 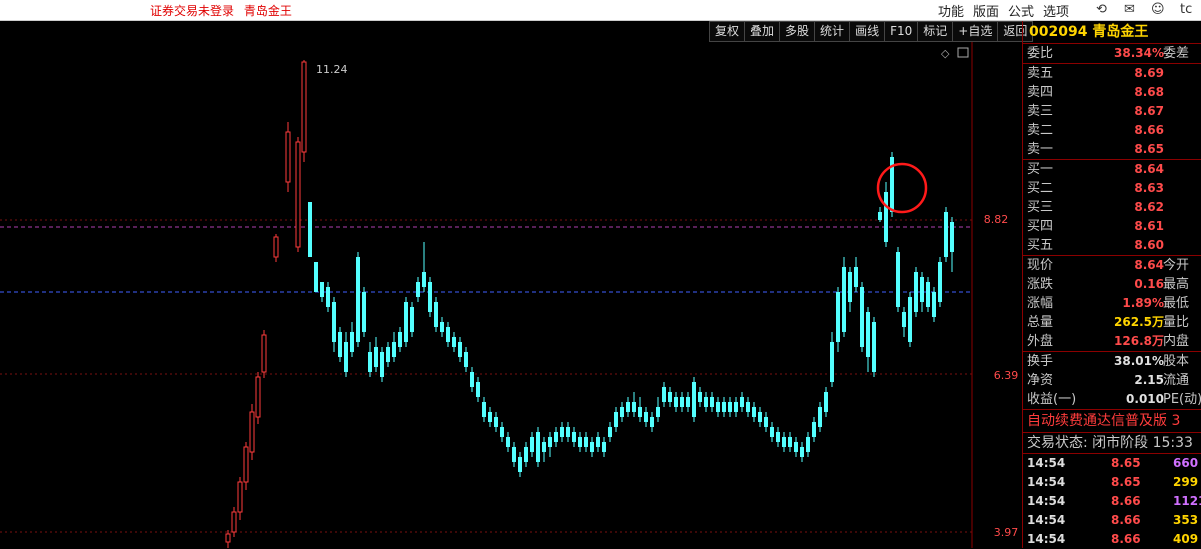 I want to click on highlight-circle, so click(x=902, y=188).